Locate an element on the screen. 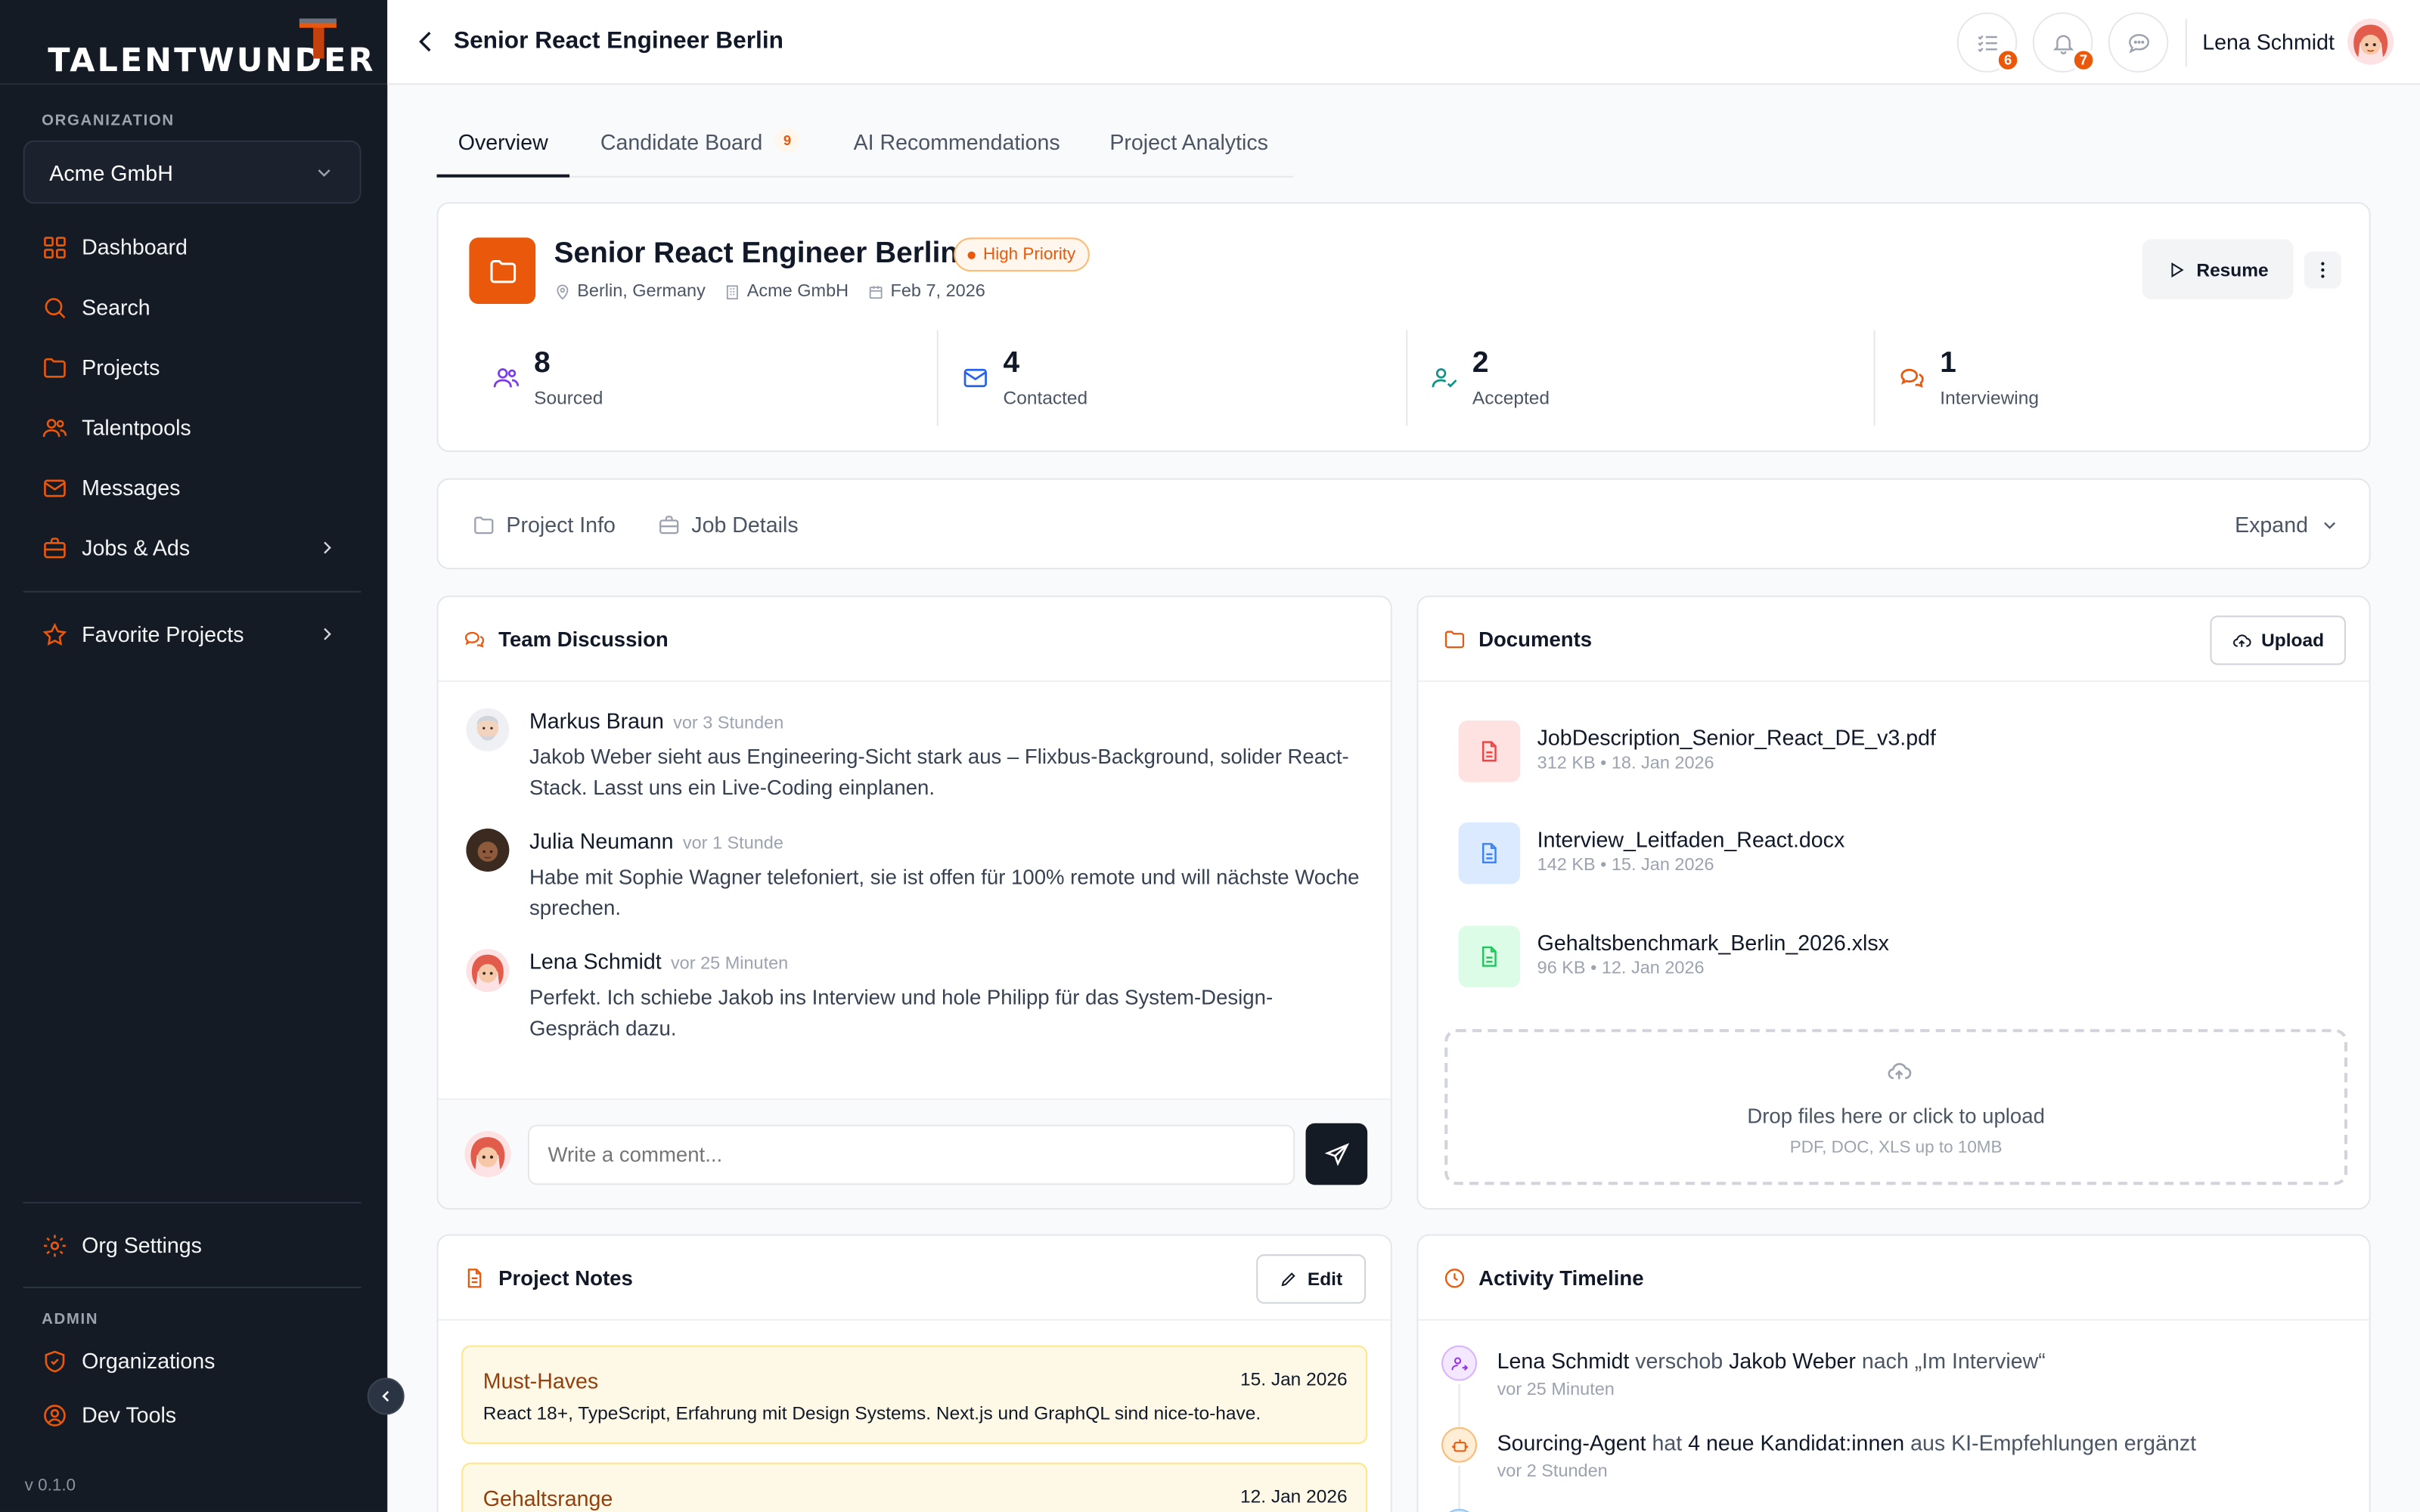 The image size is (2420, 1512). timeline-rest: nach „Im Interview“ is located at coordinates (1953, 1361).